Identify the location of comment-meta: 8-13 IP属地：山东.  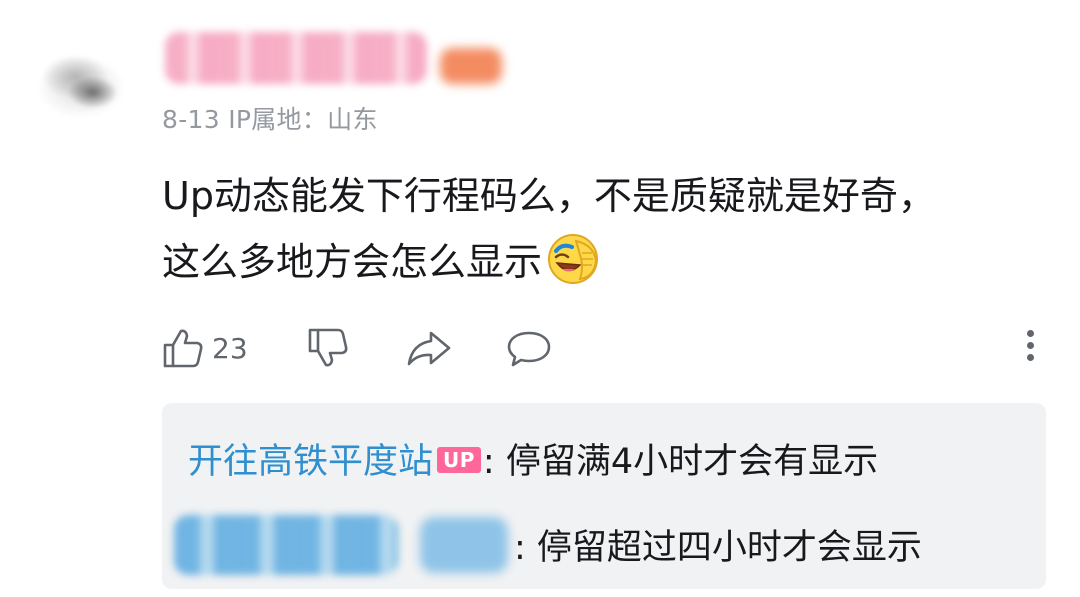
(270, 118).